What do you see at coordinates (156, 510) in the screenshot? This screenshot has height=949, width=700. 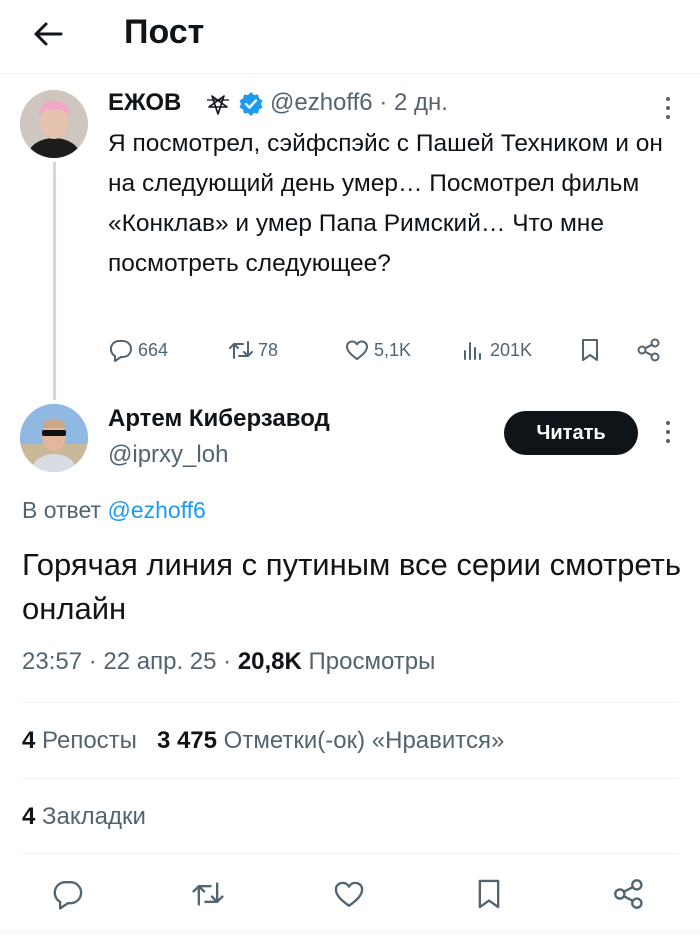 I see `reply-mention-link: @ezhoff6` at bounding box center [156, 510].